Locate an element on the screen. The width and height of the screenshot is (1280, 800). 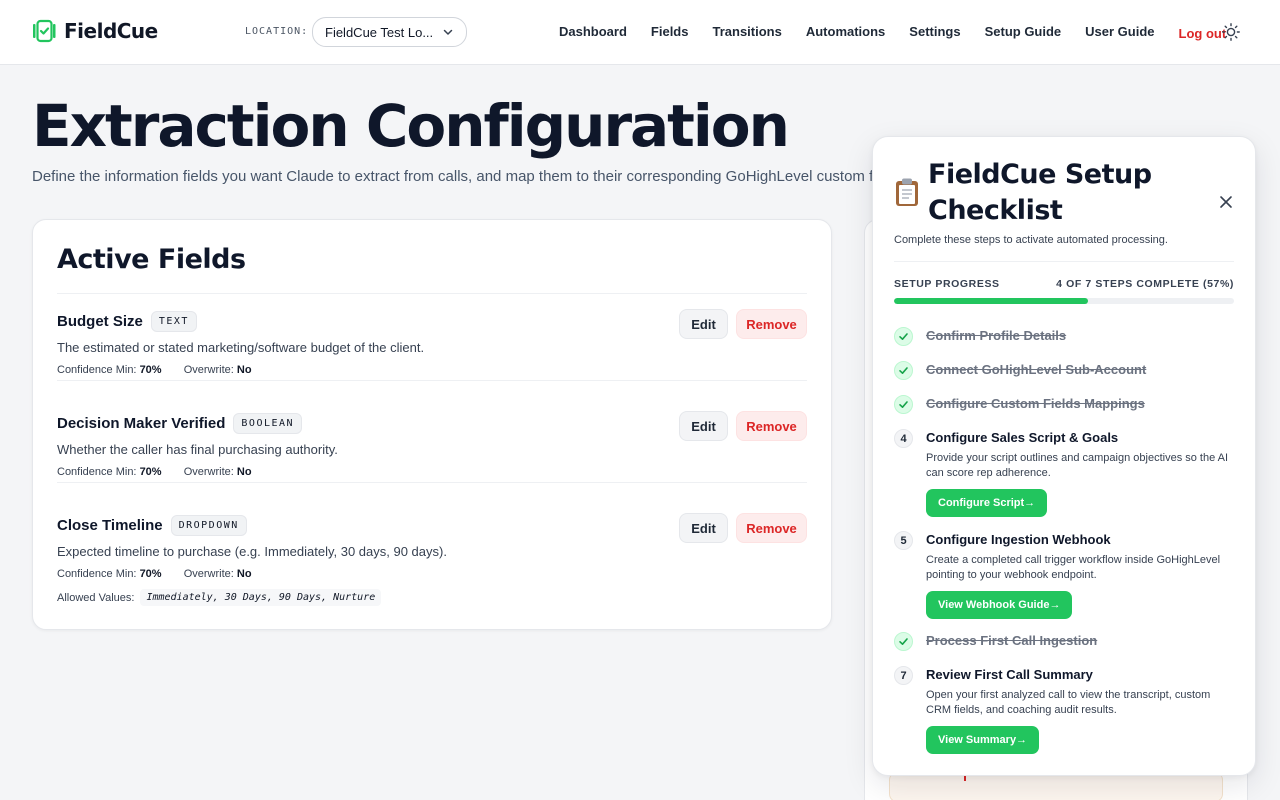
progress-count: 4 OF 7 STEPS COMPLETE (57%) is located at coordinates (1145, 284).